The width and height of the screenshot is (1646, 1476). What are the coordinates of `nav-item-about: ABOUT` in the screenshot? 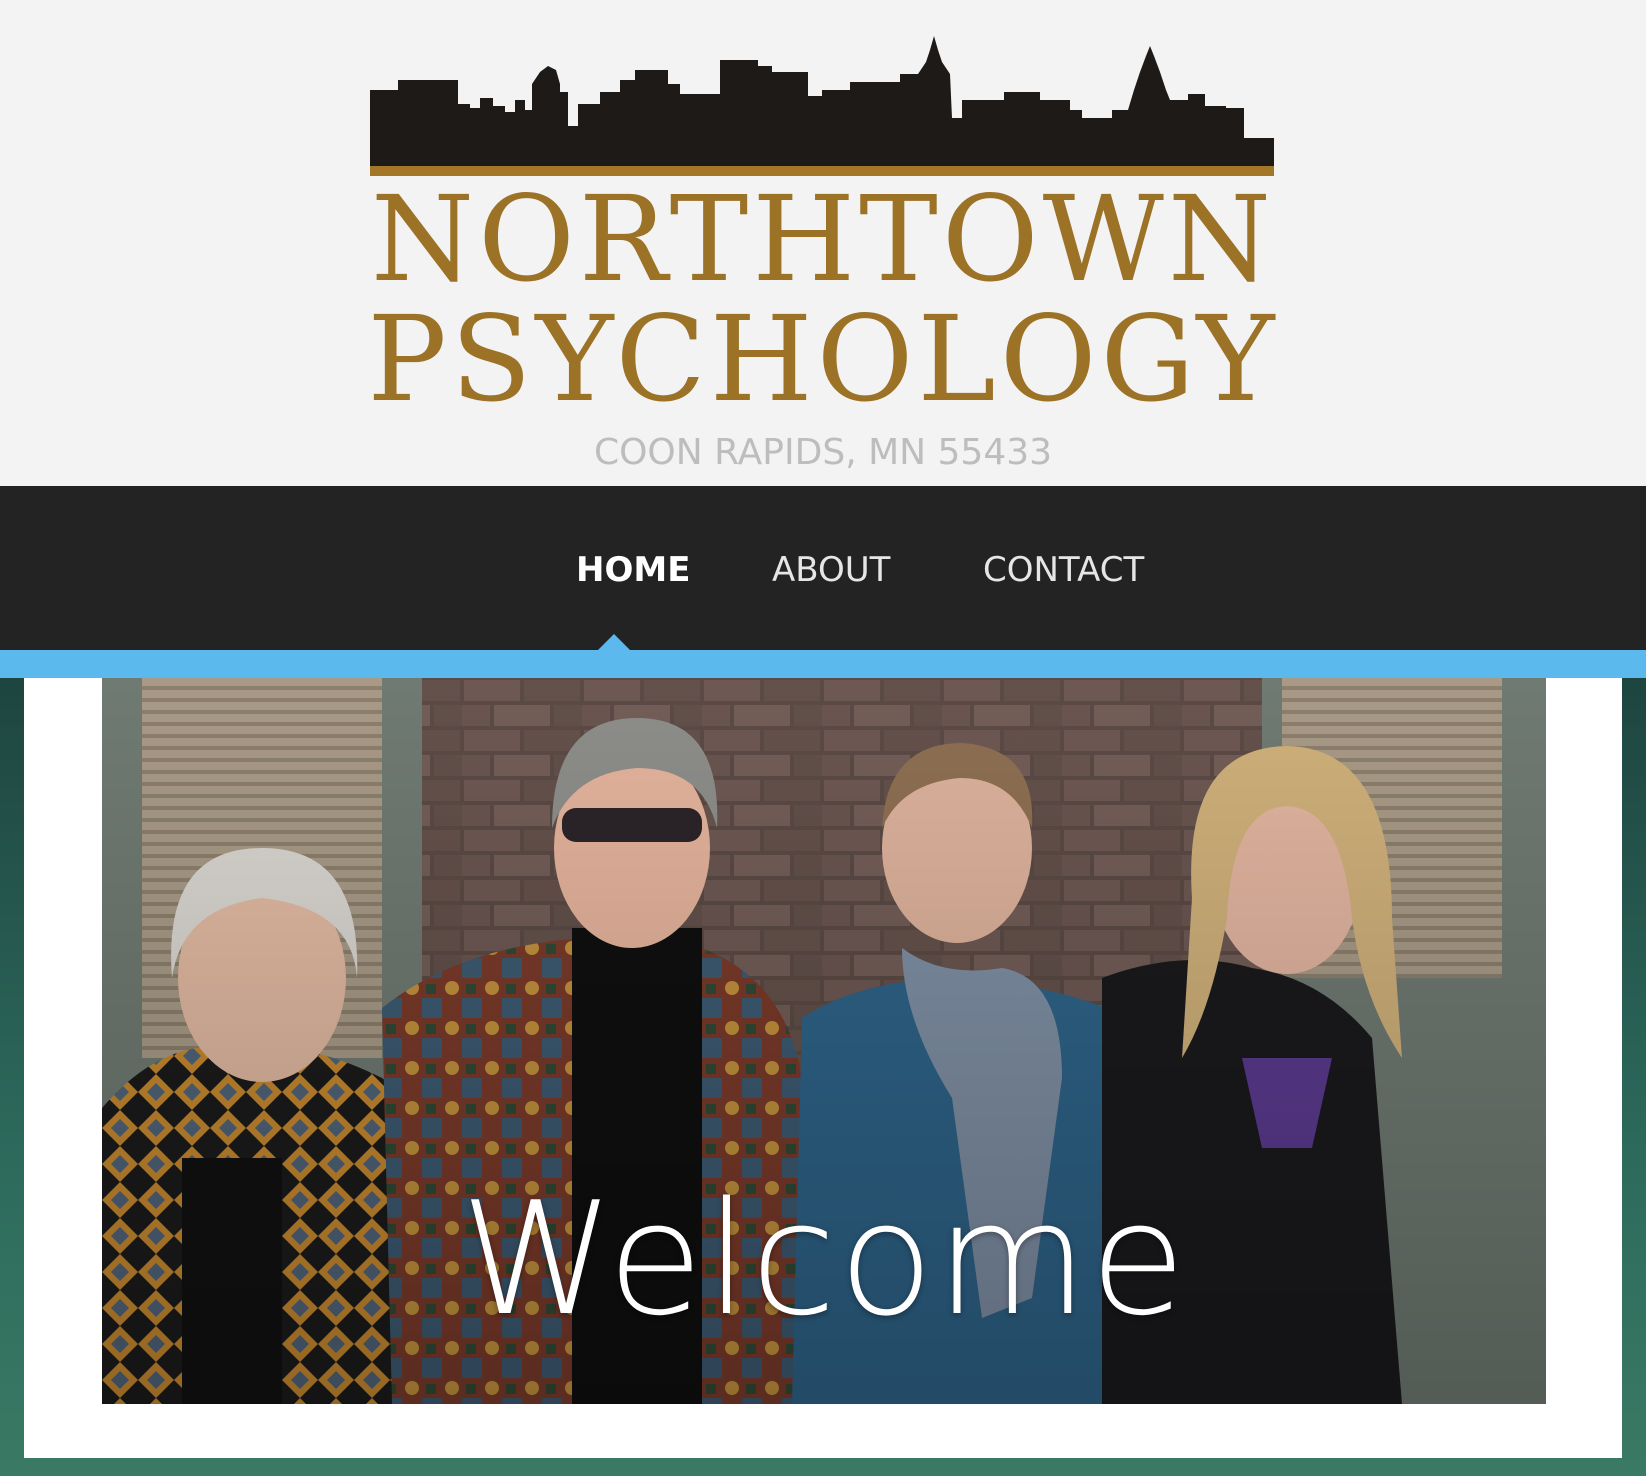 It's located at (831, 570).